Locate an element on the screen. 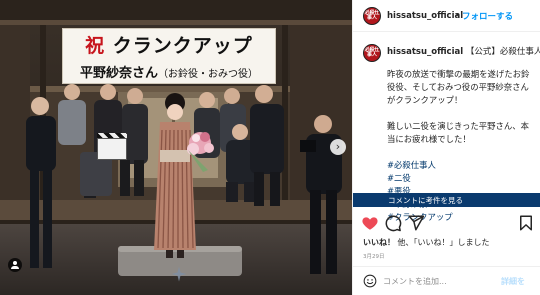 Image resolution: width=540 pixels, height=295 pixels. banner-roles: （お鈴役・おみつ役） is located at coordinates (208, 74).